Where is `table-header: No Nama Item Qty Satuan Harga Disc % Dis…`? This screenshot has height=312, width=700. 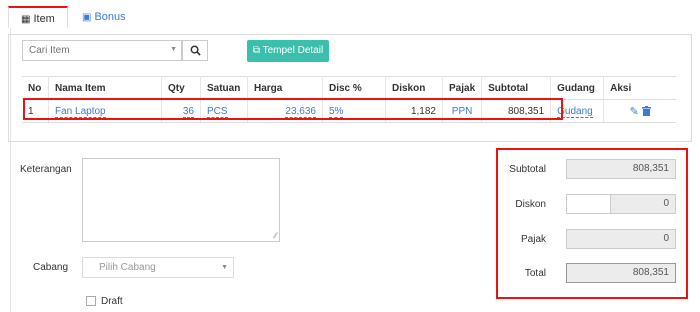
table-header: No Nama Item Qty Satuan Harga Disc % Dis… is located at coordinates (349, 88).